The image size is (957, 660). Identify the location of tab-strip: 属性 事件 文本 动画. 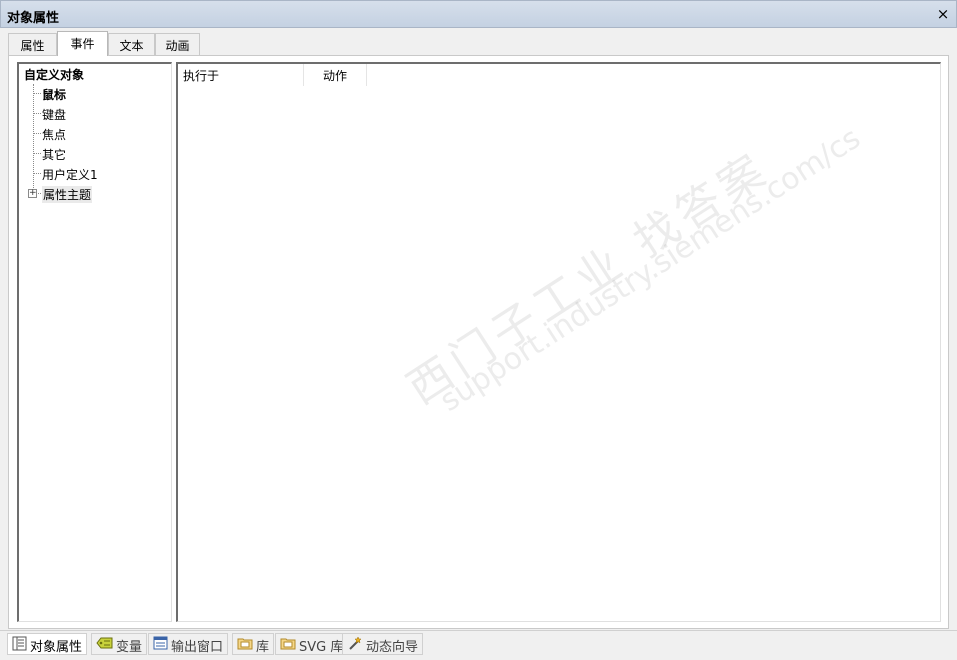
(478, 43).